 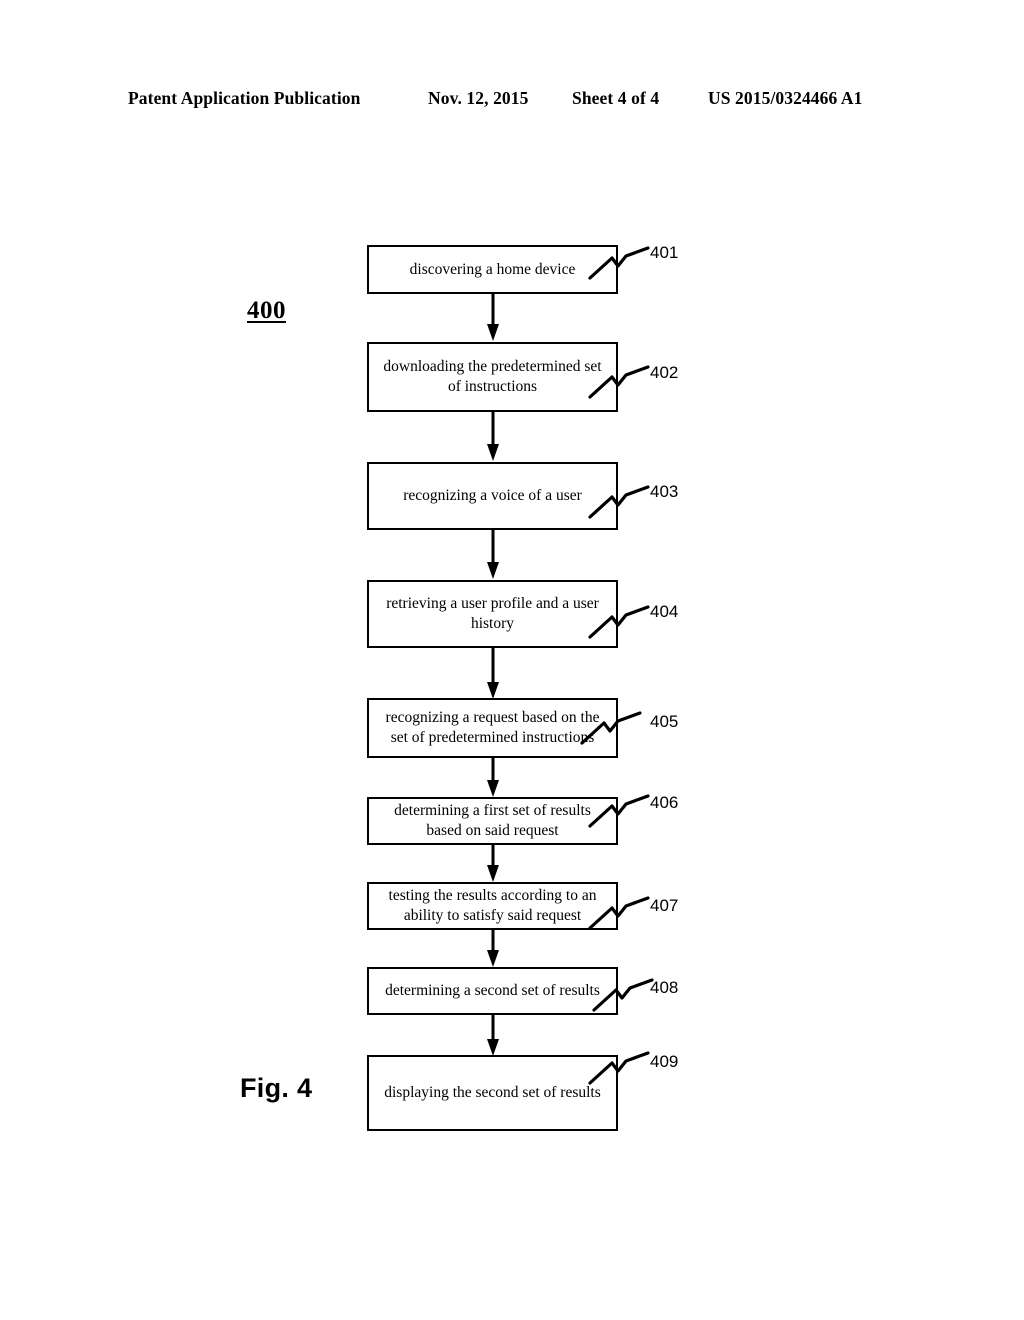 I want to click on flow-step-401: discovering a home device, so click(x=492, y=269).